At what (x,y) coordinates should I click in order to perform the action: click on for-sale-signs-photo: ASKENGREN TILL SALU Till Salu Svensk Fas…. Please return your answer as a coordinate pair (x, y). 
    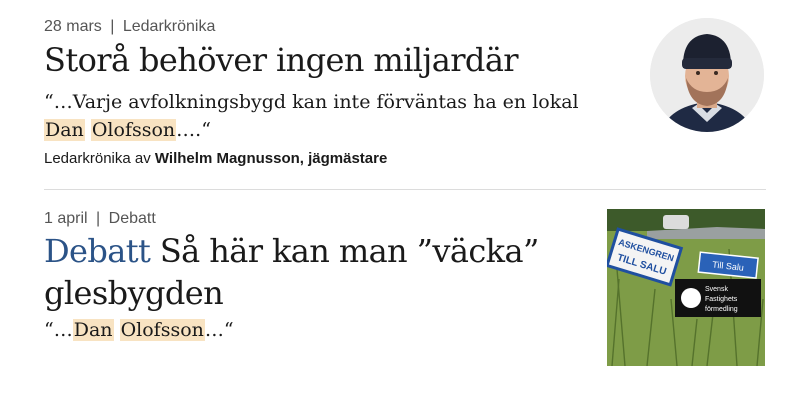
    Looking at the image, I should click on (686, 287).